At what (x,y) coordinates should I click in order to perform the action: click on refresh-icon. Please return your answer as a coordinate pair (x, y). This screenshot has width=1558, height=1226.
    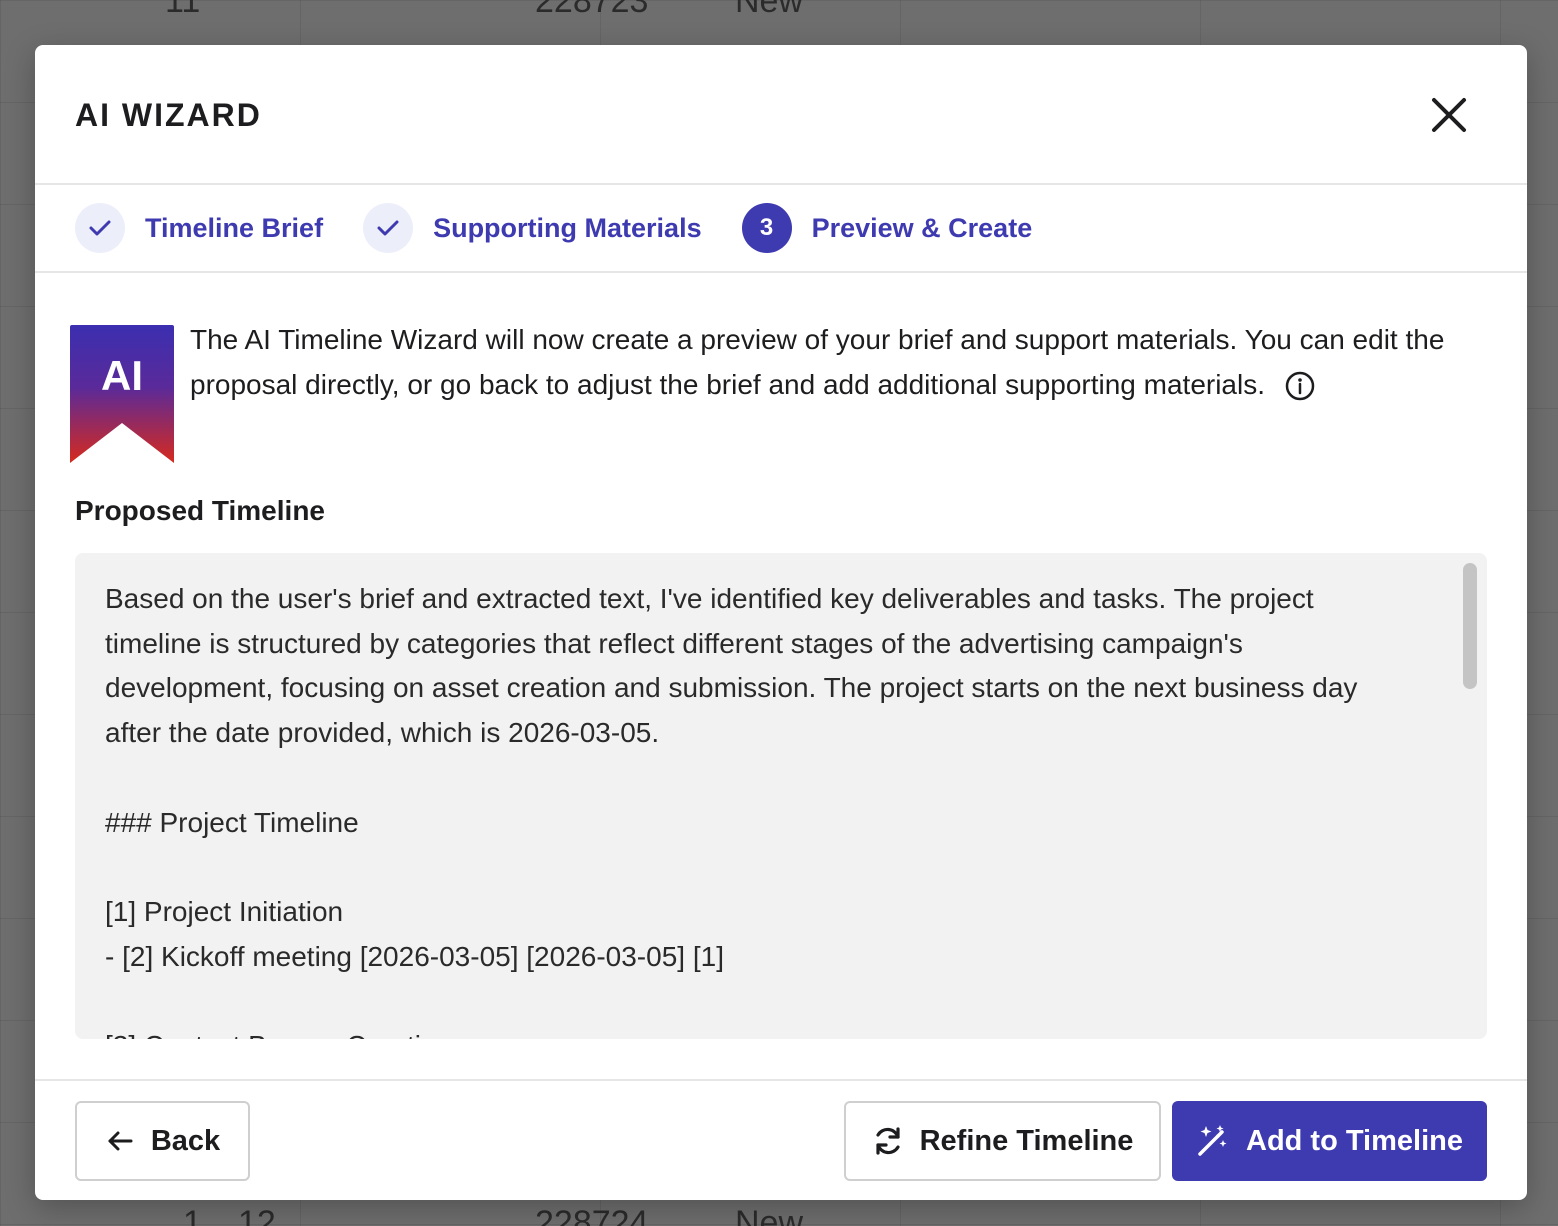
    Looking at the image, I should click on (887, 1141).